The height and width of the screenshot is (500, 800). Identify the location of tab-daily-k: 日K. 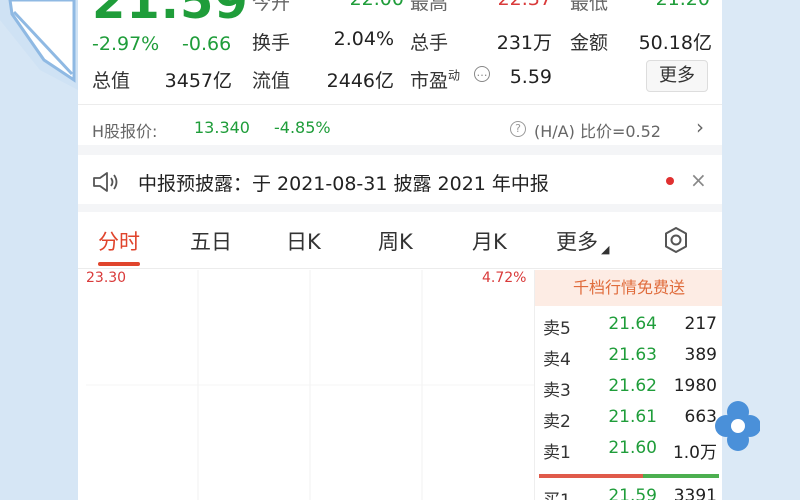
(303, 241).